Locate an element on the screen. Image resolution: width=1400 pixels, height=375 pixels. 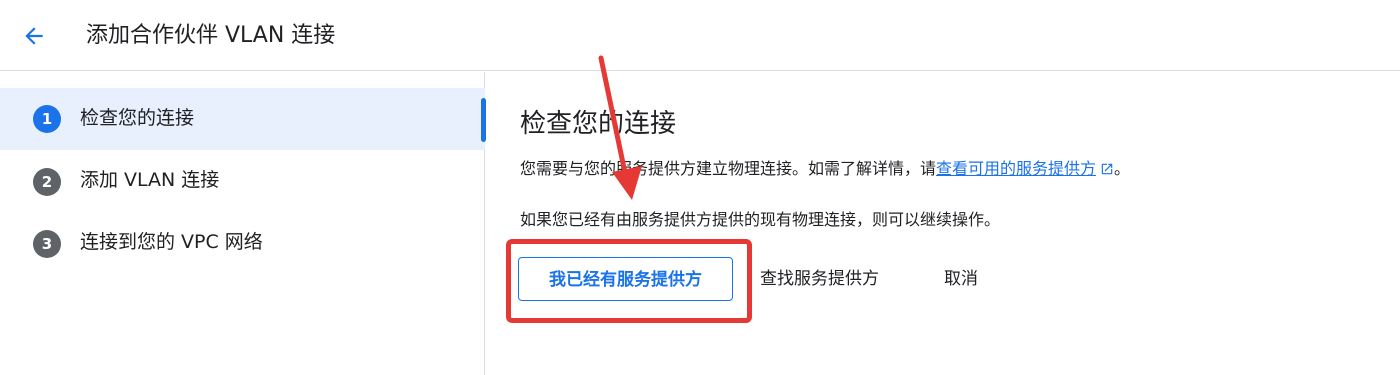
annotation-arrow-icon is located at coordinates (620, 127).